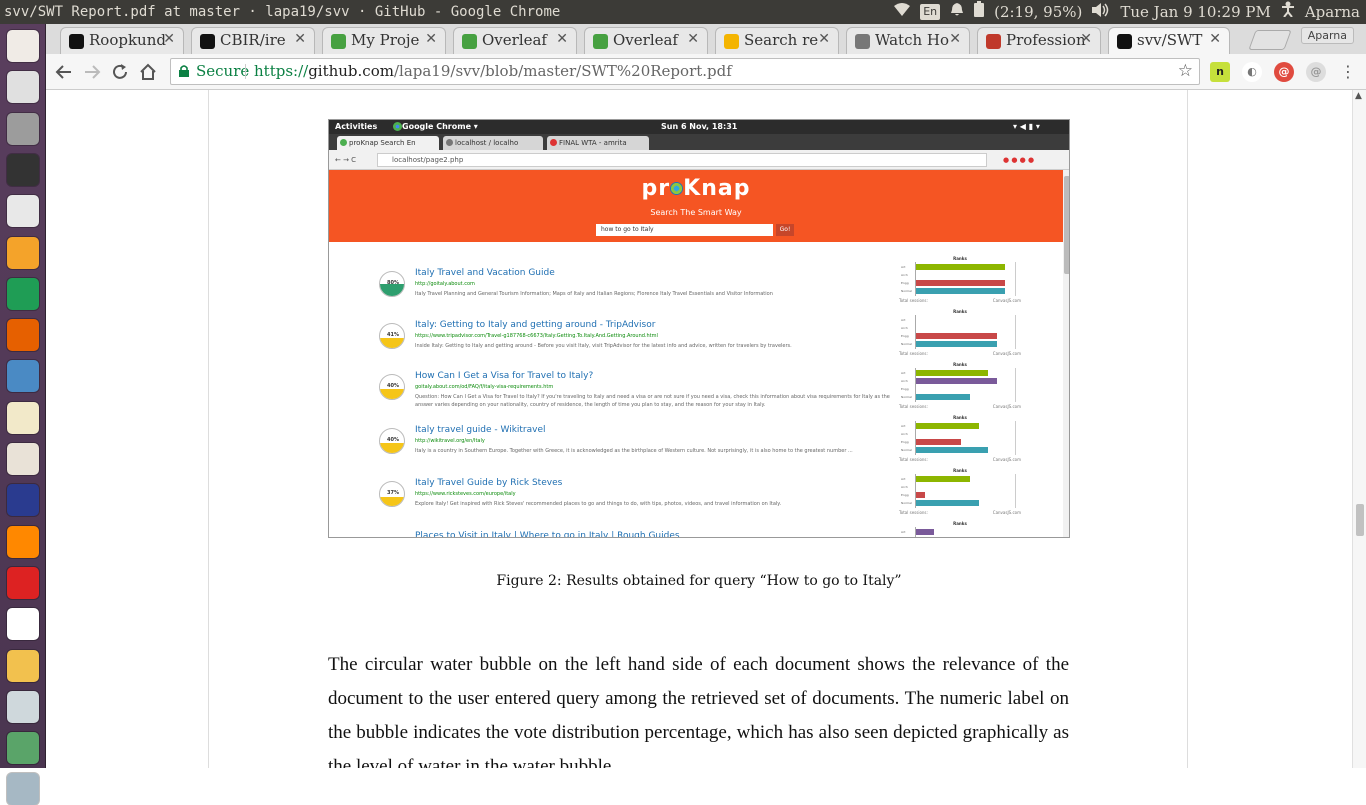 The height and width of the screenshot is (805, 1366). I want to click on tab-label: My Proje, so click(385, 40).